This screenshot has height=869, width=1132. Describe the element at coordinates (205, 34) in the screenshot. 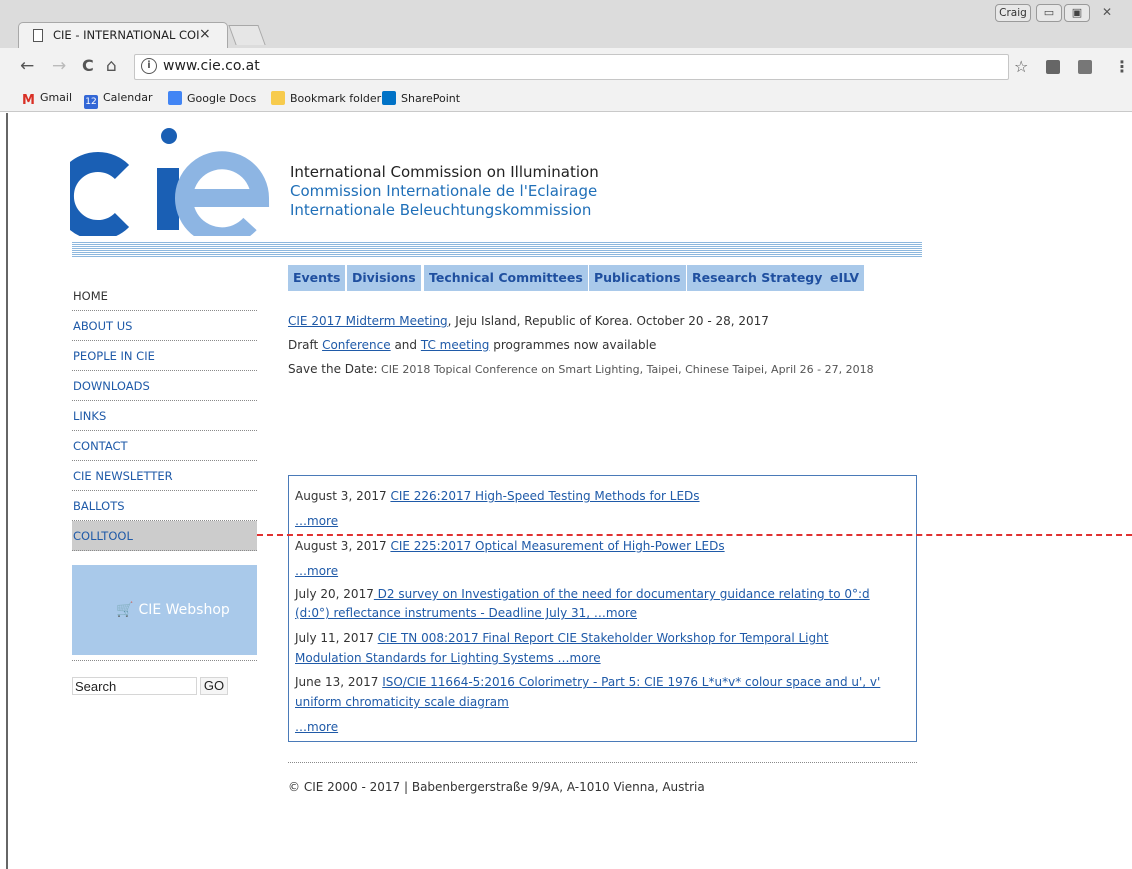

I see `tab-close-button: ×` at that location.